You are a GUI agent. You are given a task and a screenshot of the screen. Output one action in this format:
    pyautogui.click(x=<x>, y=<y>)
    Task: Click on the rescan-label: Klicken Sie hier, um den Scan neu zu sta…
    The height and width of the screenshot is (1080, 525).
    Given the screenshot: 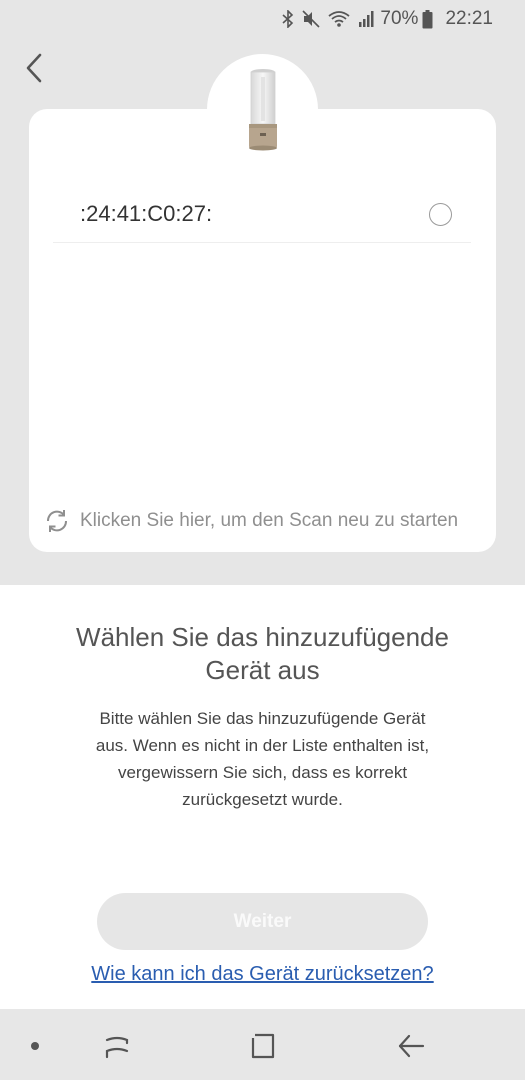 What is the action you would take?
    pyautogui.click(x=269, y=520)
    